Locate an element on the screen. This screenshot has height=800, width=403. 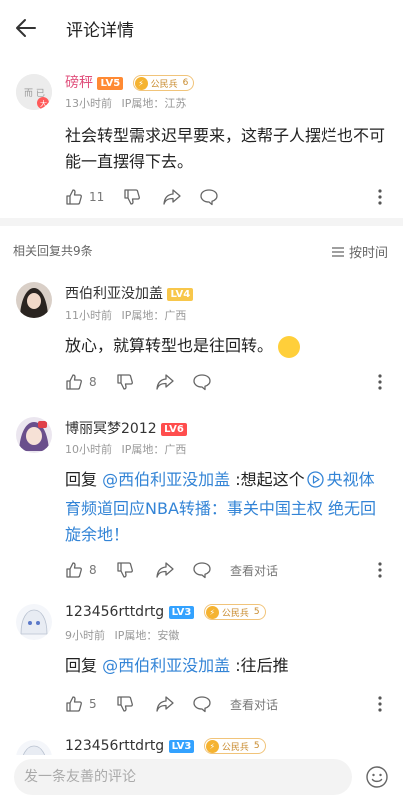
level-badge: LV4 is located at coordinates (180, 294).